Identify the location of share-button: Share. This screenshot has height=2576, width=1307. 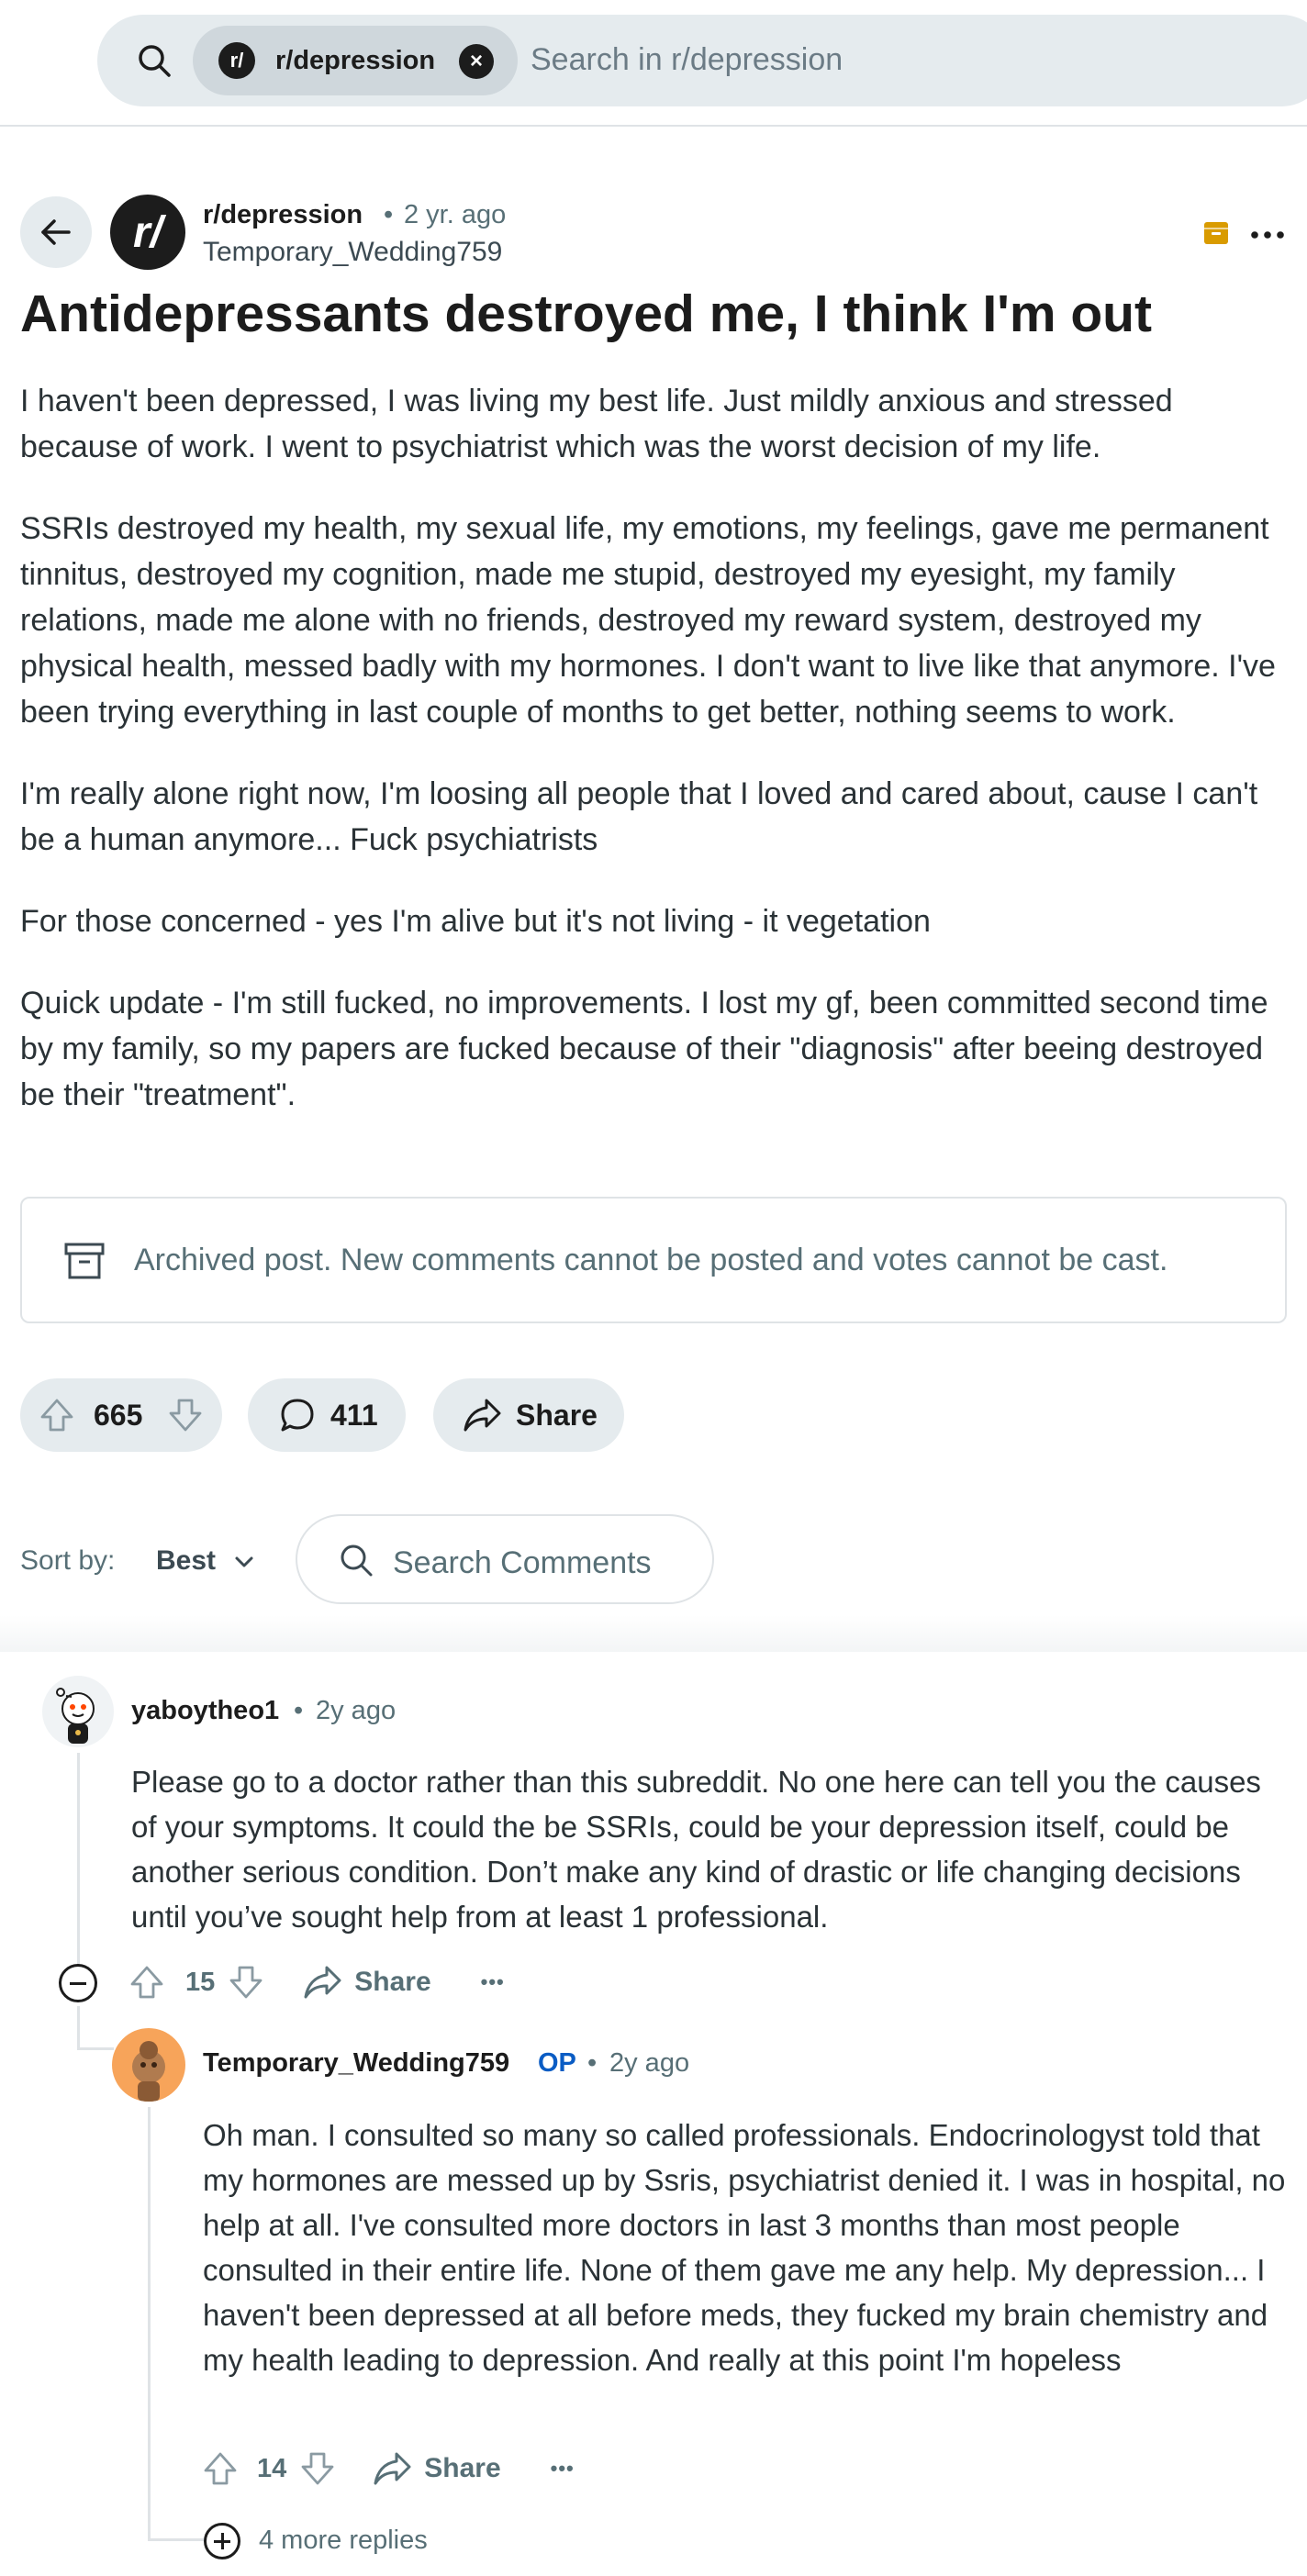
(528, 1415).